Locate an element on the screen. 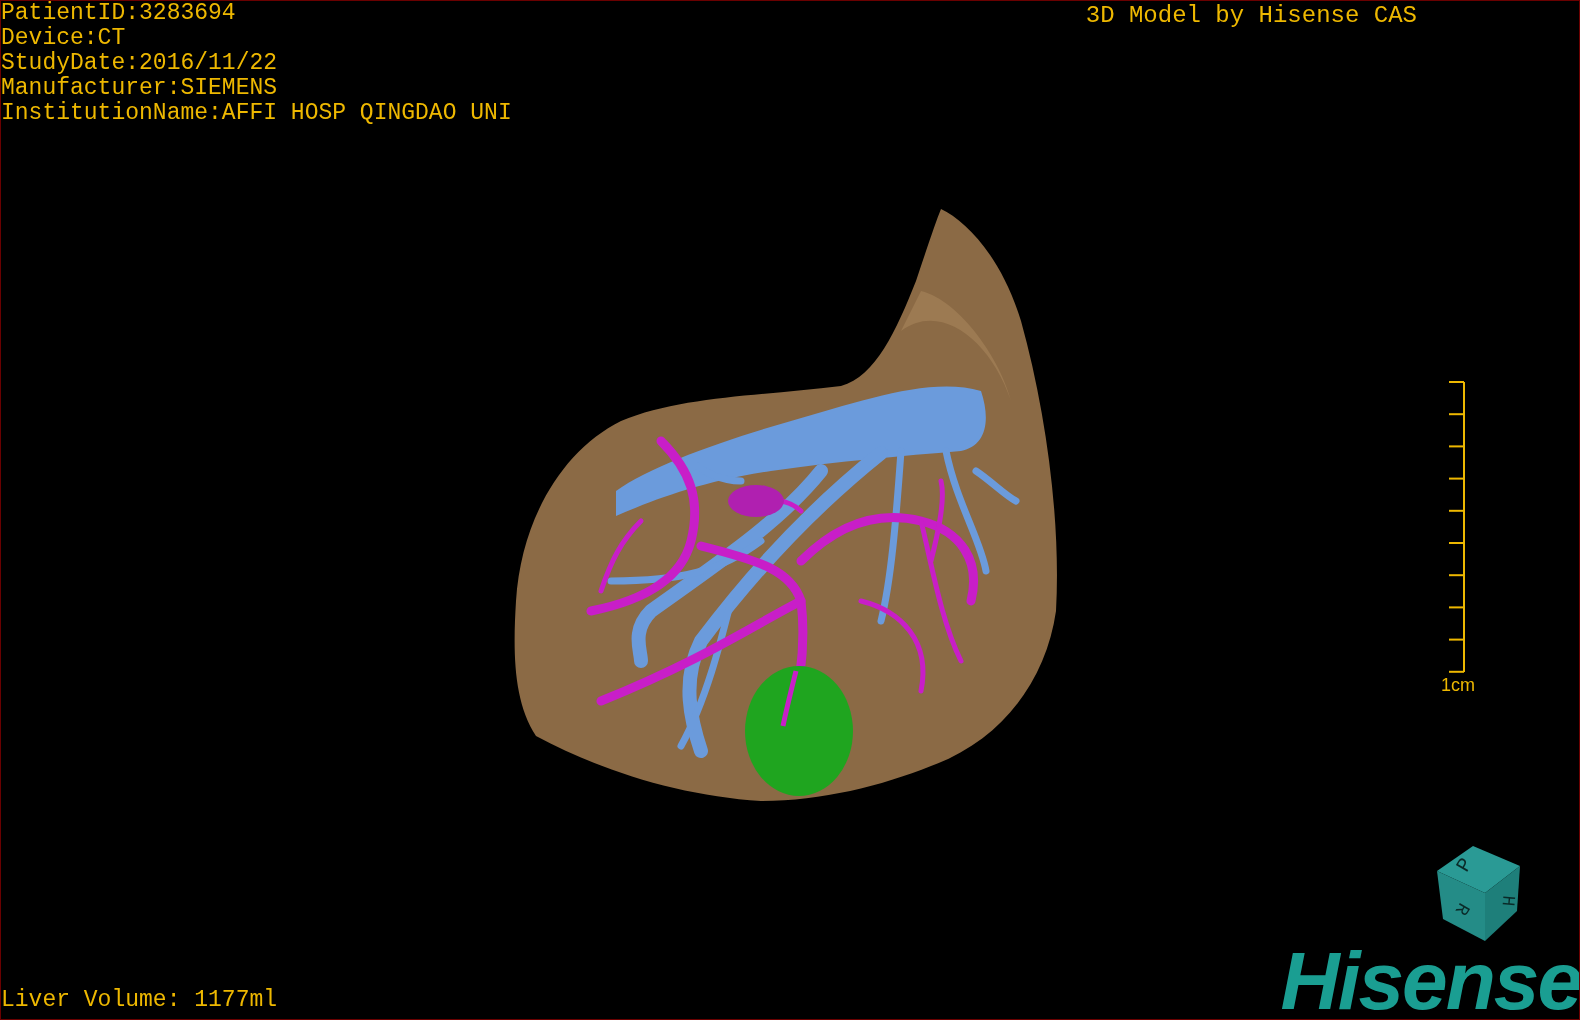 Image resolution: width=1580 pixels, height=1020 pixels. patient-info-text: Manufacturer:SIEMENS is located at coordinates (140, 88).